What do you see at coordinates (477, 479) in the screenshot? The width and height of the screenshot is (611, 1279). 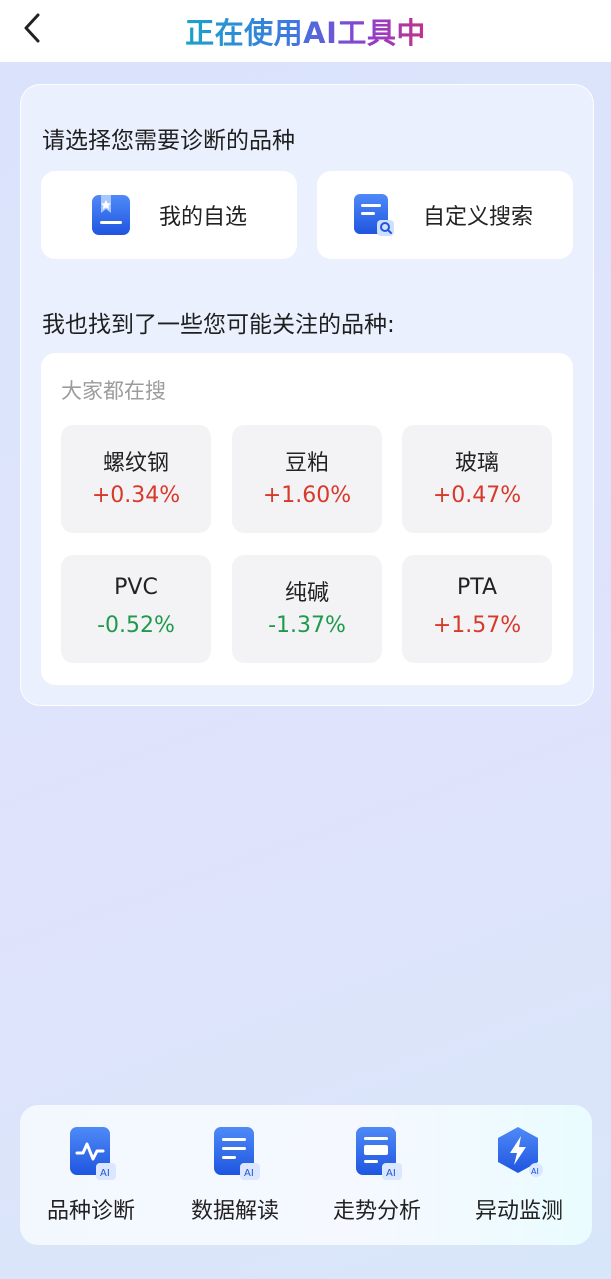 I see `hot-item-glass: 玻璃 +0.47%` at bounding box center [477, 479].